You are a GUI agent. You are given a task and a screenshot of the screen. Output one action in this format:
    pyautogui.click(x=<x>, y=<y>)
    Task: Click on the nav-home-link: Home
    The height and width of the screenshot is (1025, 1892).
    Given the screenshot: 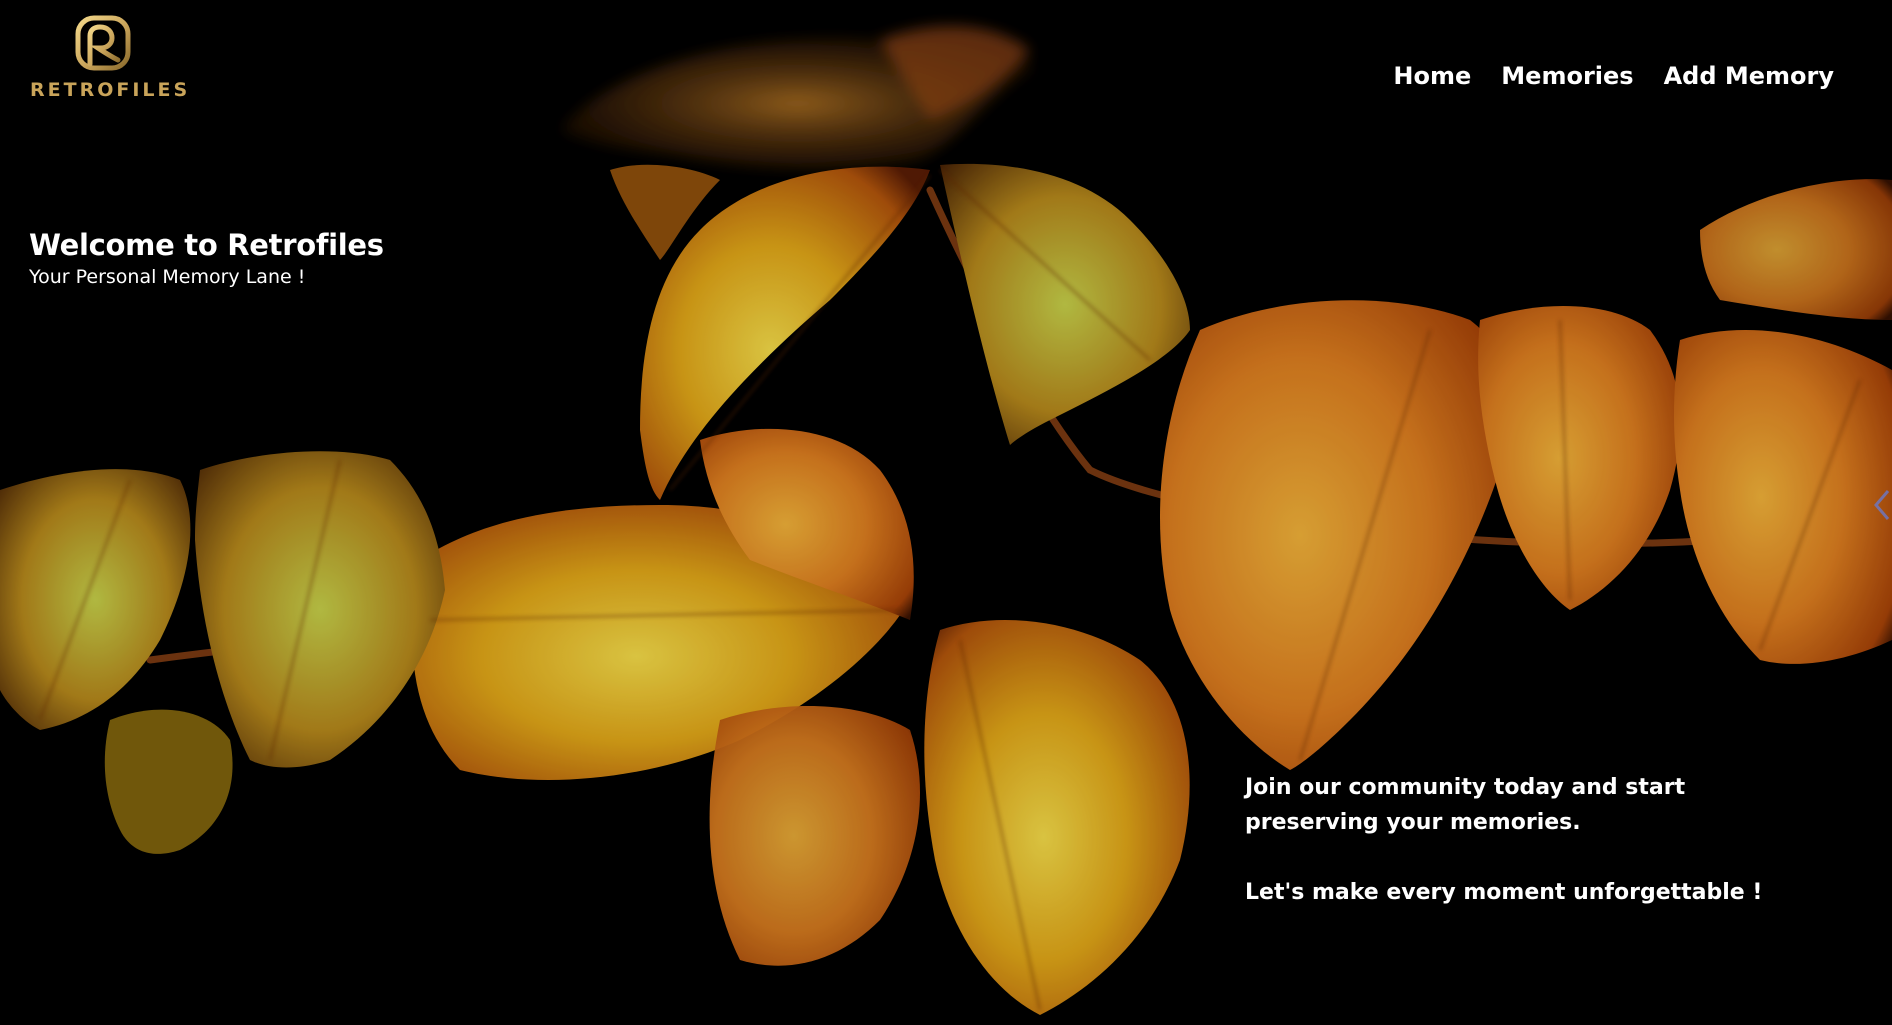 What is the action you would take?
    pyautogui.click(x=1432, y=76)
    